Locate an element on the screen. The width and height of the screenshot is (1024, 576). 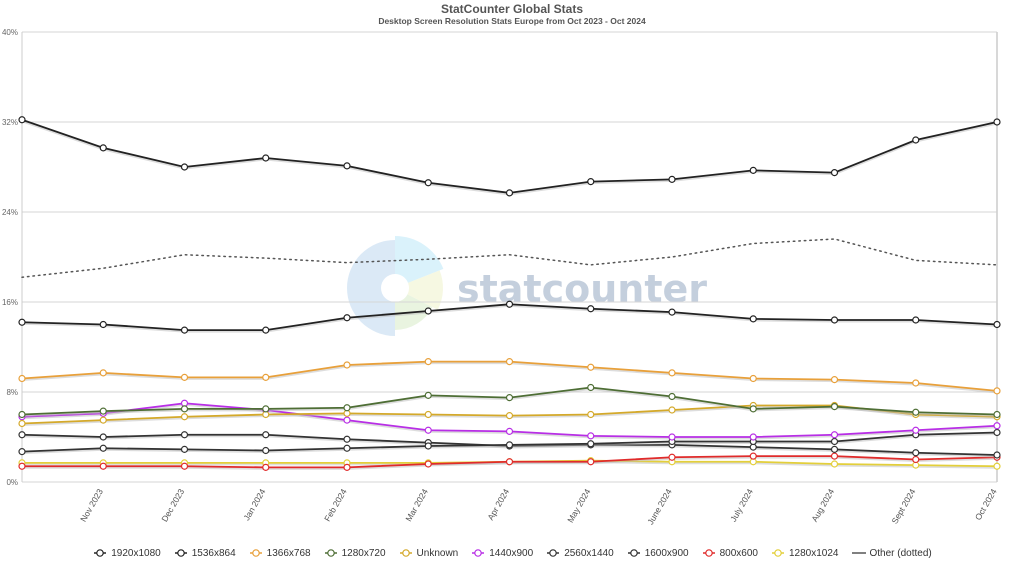
legend-item: 1440x900 is located at coordinates (501, 553).